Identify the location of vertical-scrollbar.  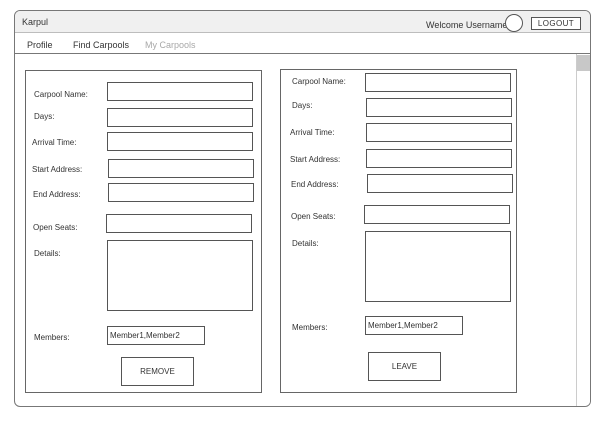
(583, 230).